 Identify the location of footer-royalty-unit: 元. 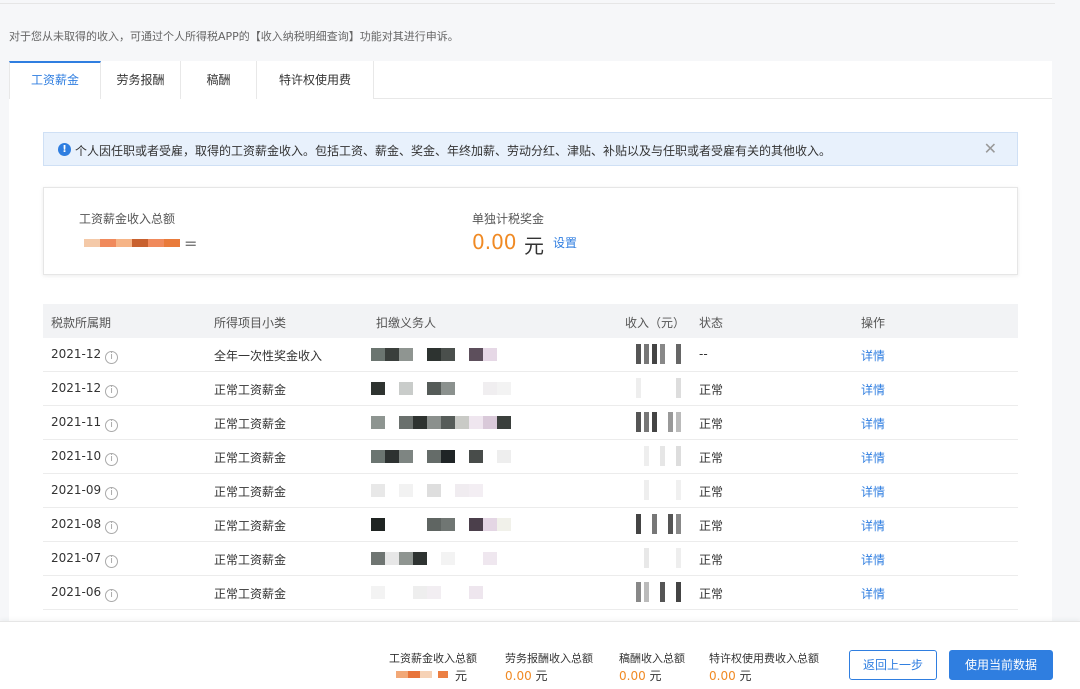
(655, 676).